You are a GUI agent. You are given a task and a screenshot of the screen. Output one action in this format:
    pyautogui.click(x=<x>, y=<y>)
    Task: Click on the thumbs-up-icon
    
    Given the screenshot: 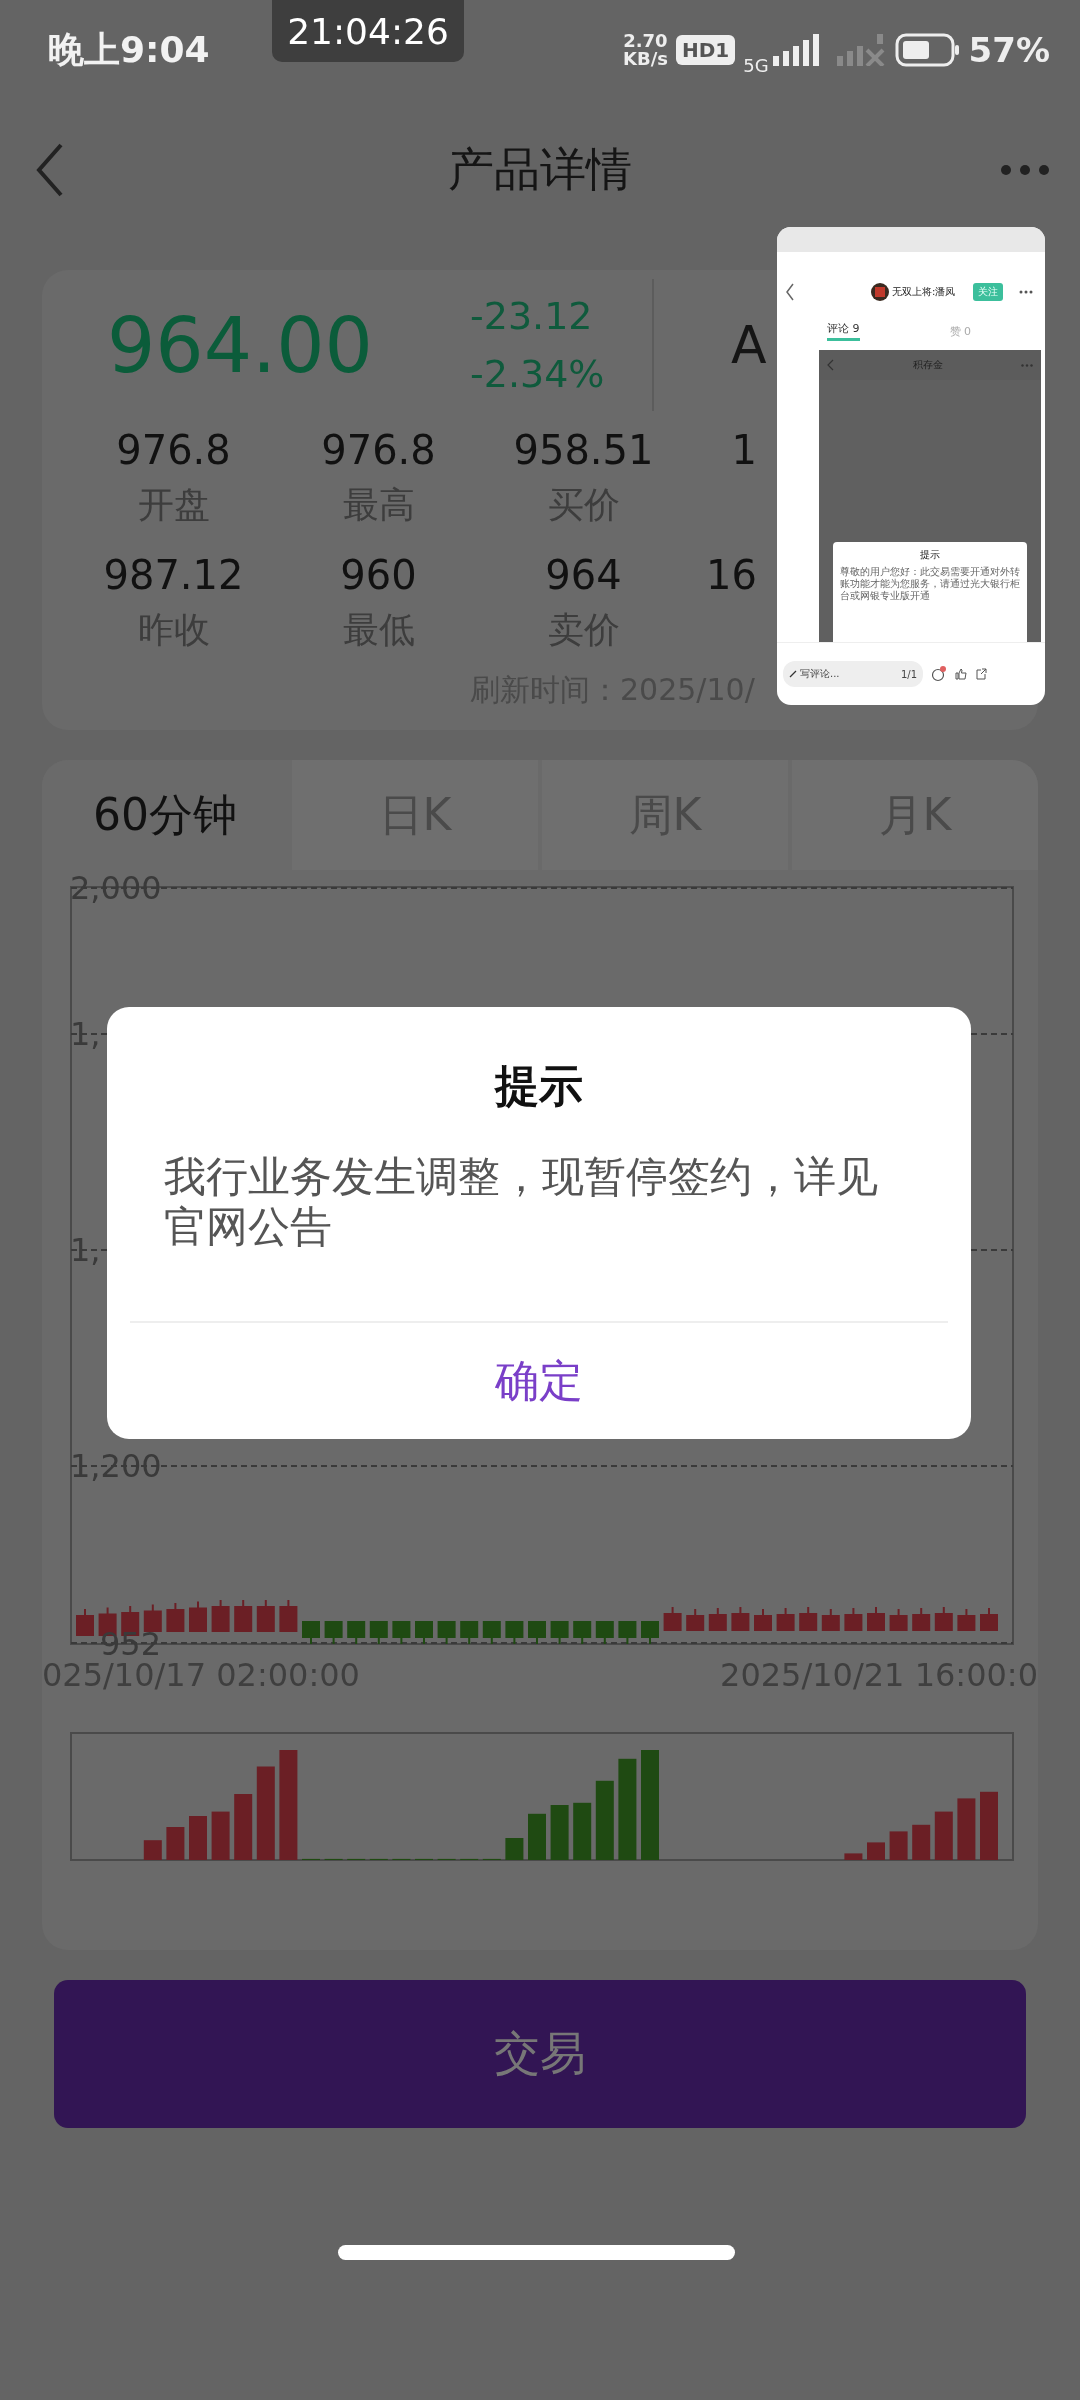 What is the action you would take?
    pyautogui.click(x=961, y=674)
    